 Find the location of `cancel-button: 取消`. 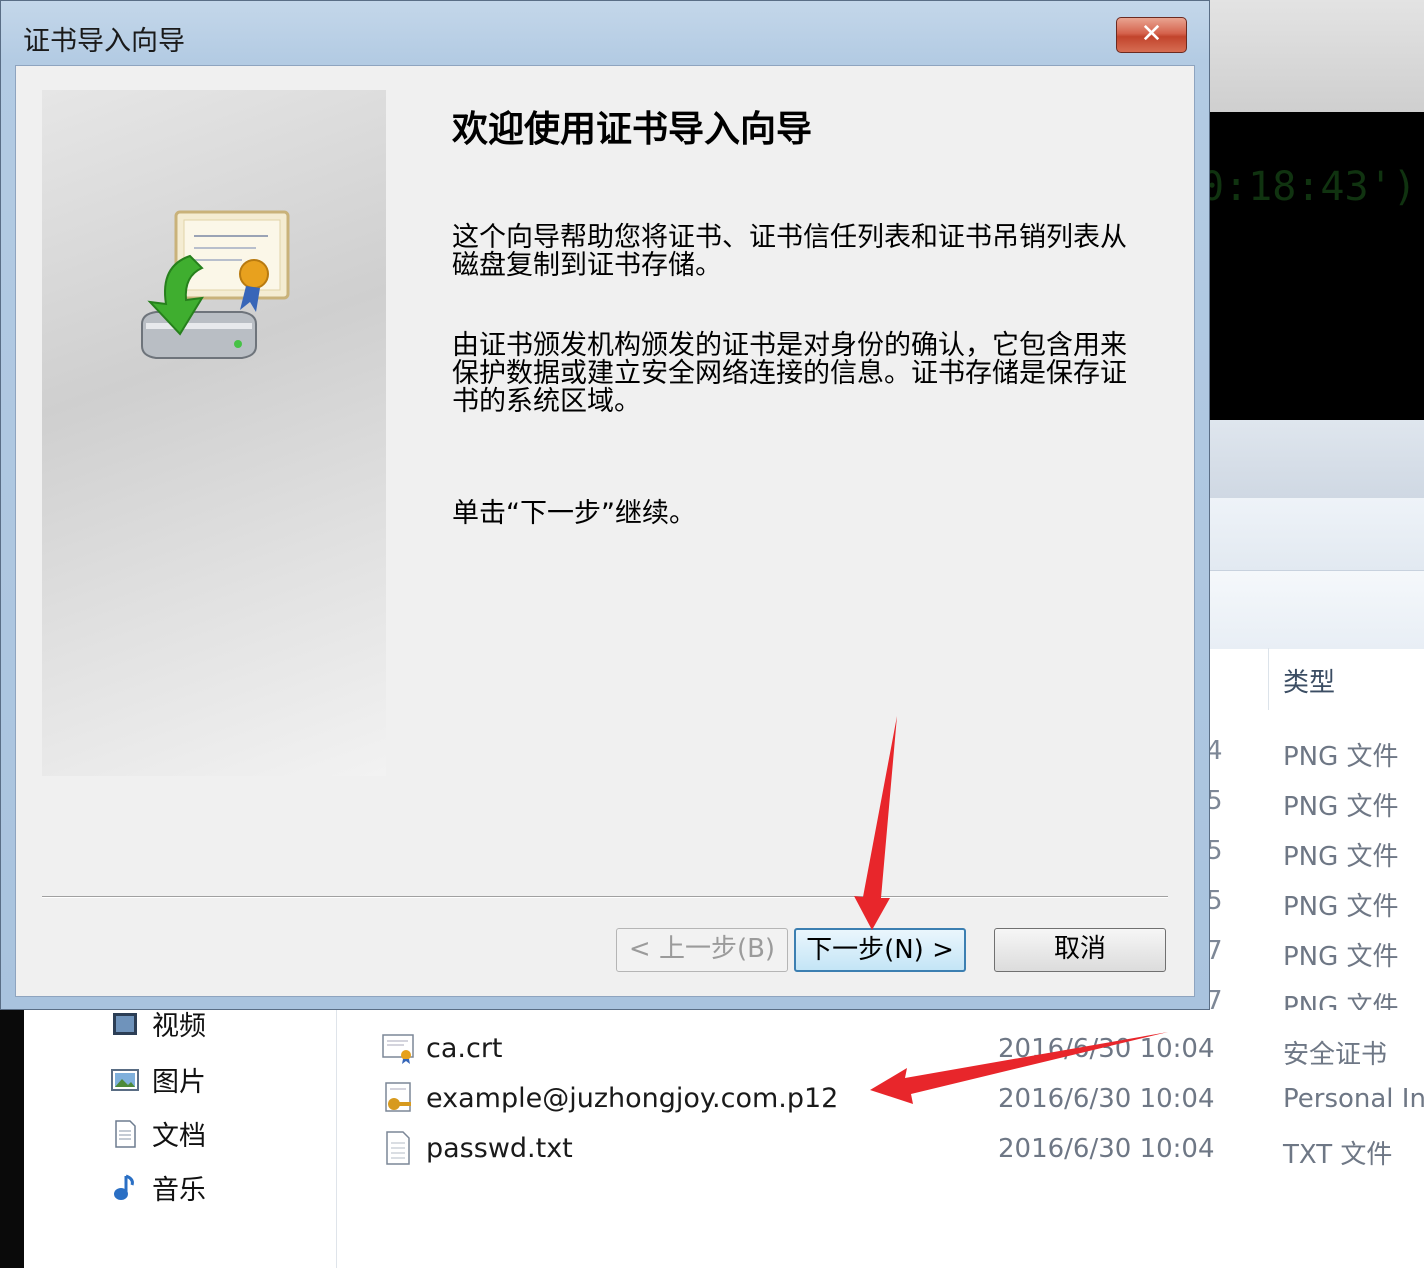

cancel-button: 取消 is located at coordinates (1080, 950).